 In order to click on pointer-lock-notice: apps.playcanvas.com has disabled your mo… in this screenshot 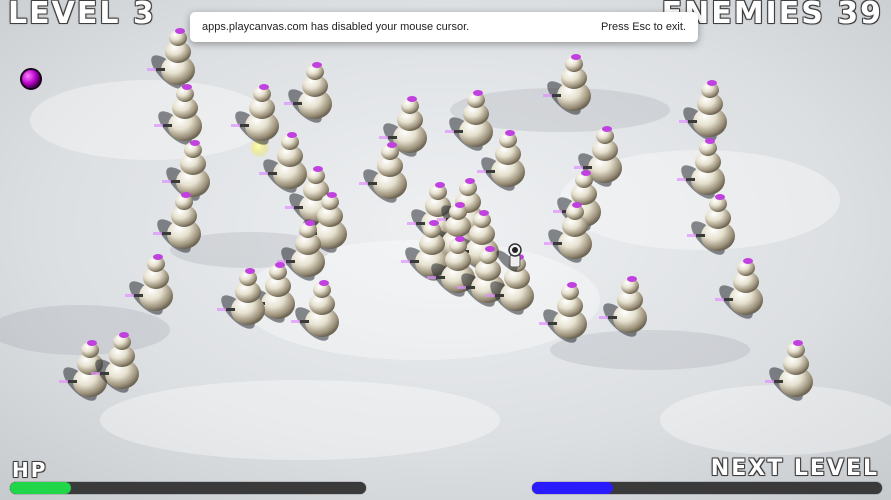, I will do `click(444, 27)`.